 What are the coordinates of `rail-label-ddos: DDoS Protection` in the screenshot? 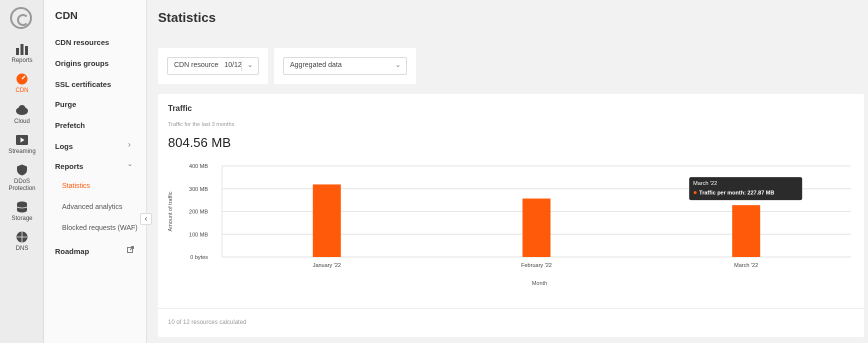 It's located at (22, 185).